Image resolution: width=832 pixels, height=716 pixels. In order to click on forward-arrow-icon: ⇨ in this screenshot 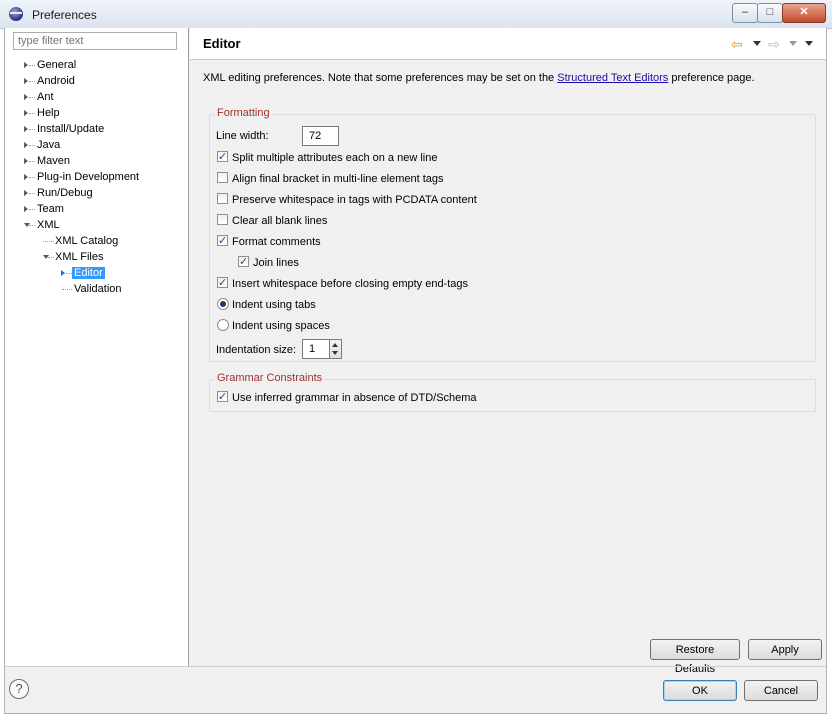, I will do `click(774, 44)`.